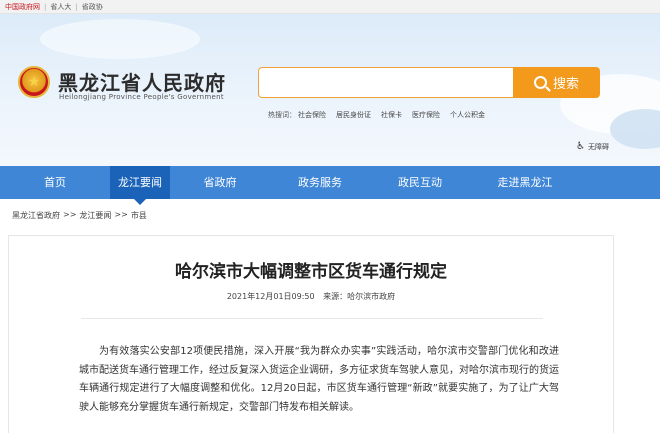 The image size is (660, 433). Describe the element at coordinates (330, 7) in the screenshot. I see `top-bar: 中国政府网 | 省人大 | 省政协` at that location.